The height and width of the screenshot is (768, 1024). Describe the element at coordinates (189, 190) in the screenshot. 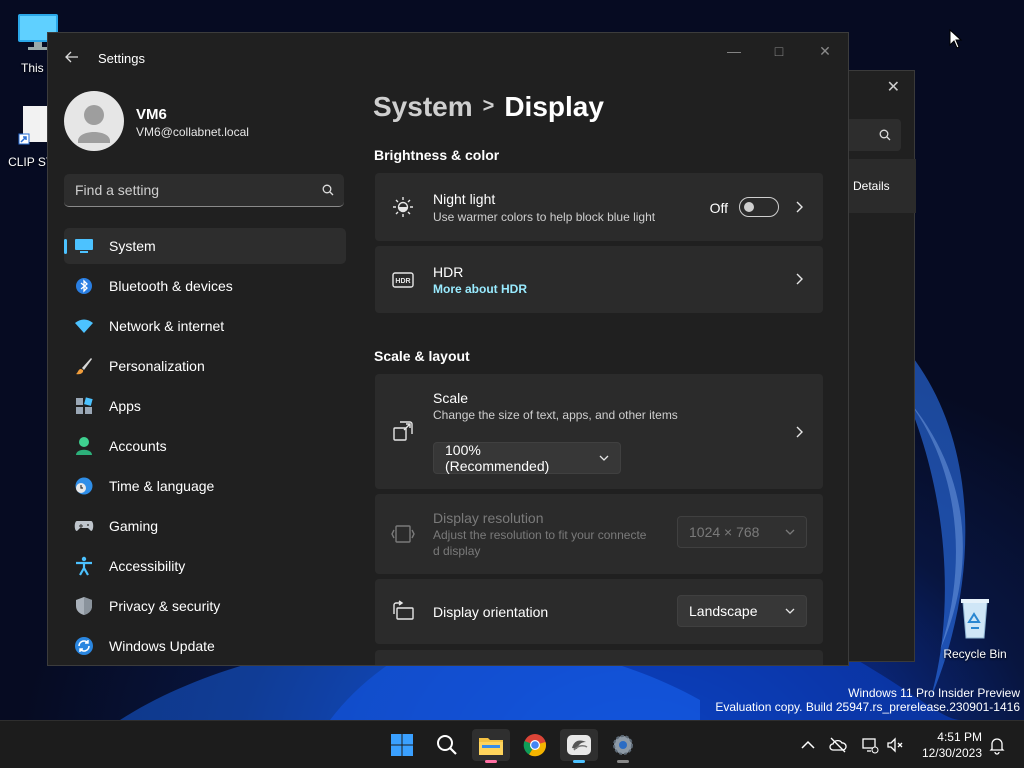

I see `search-input` at that location.